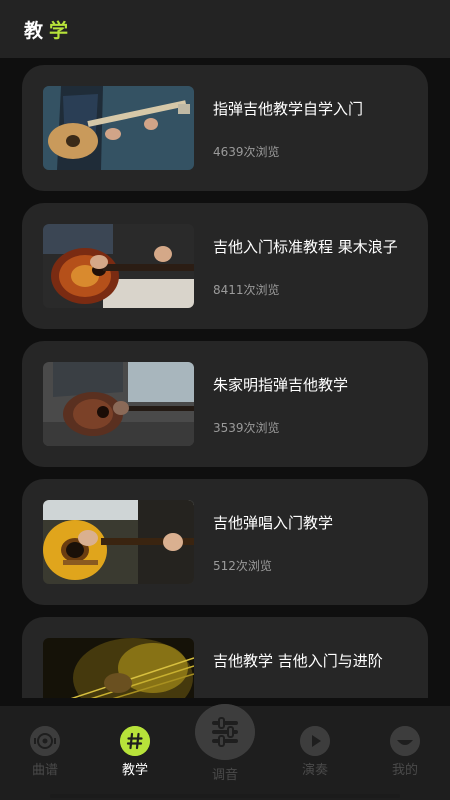  Describe the element at coordinates (313, 266) in the screenshot. I see `course-info: 吉他入门标准教程 果木浪子 8411次浏览` at that location.